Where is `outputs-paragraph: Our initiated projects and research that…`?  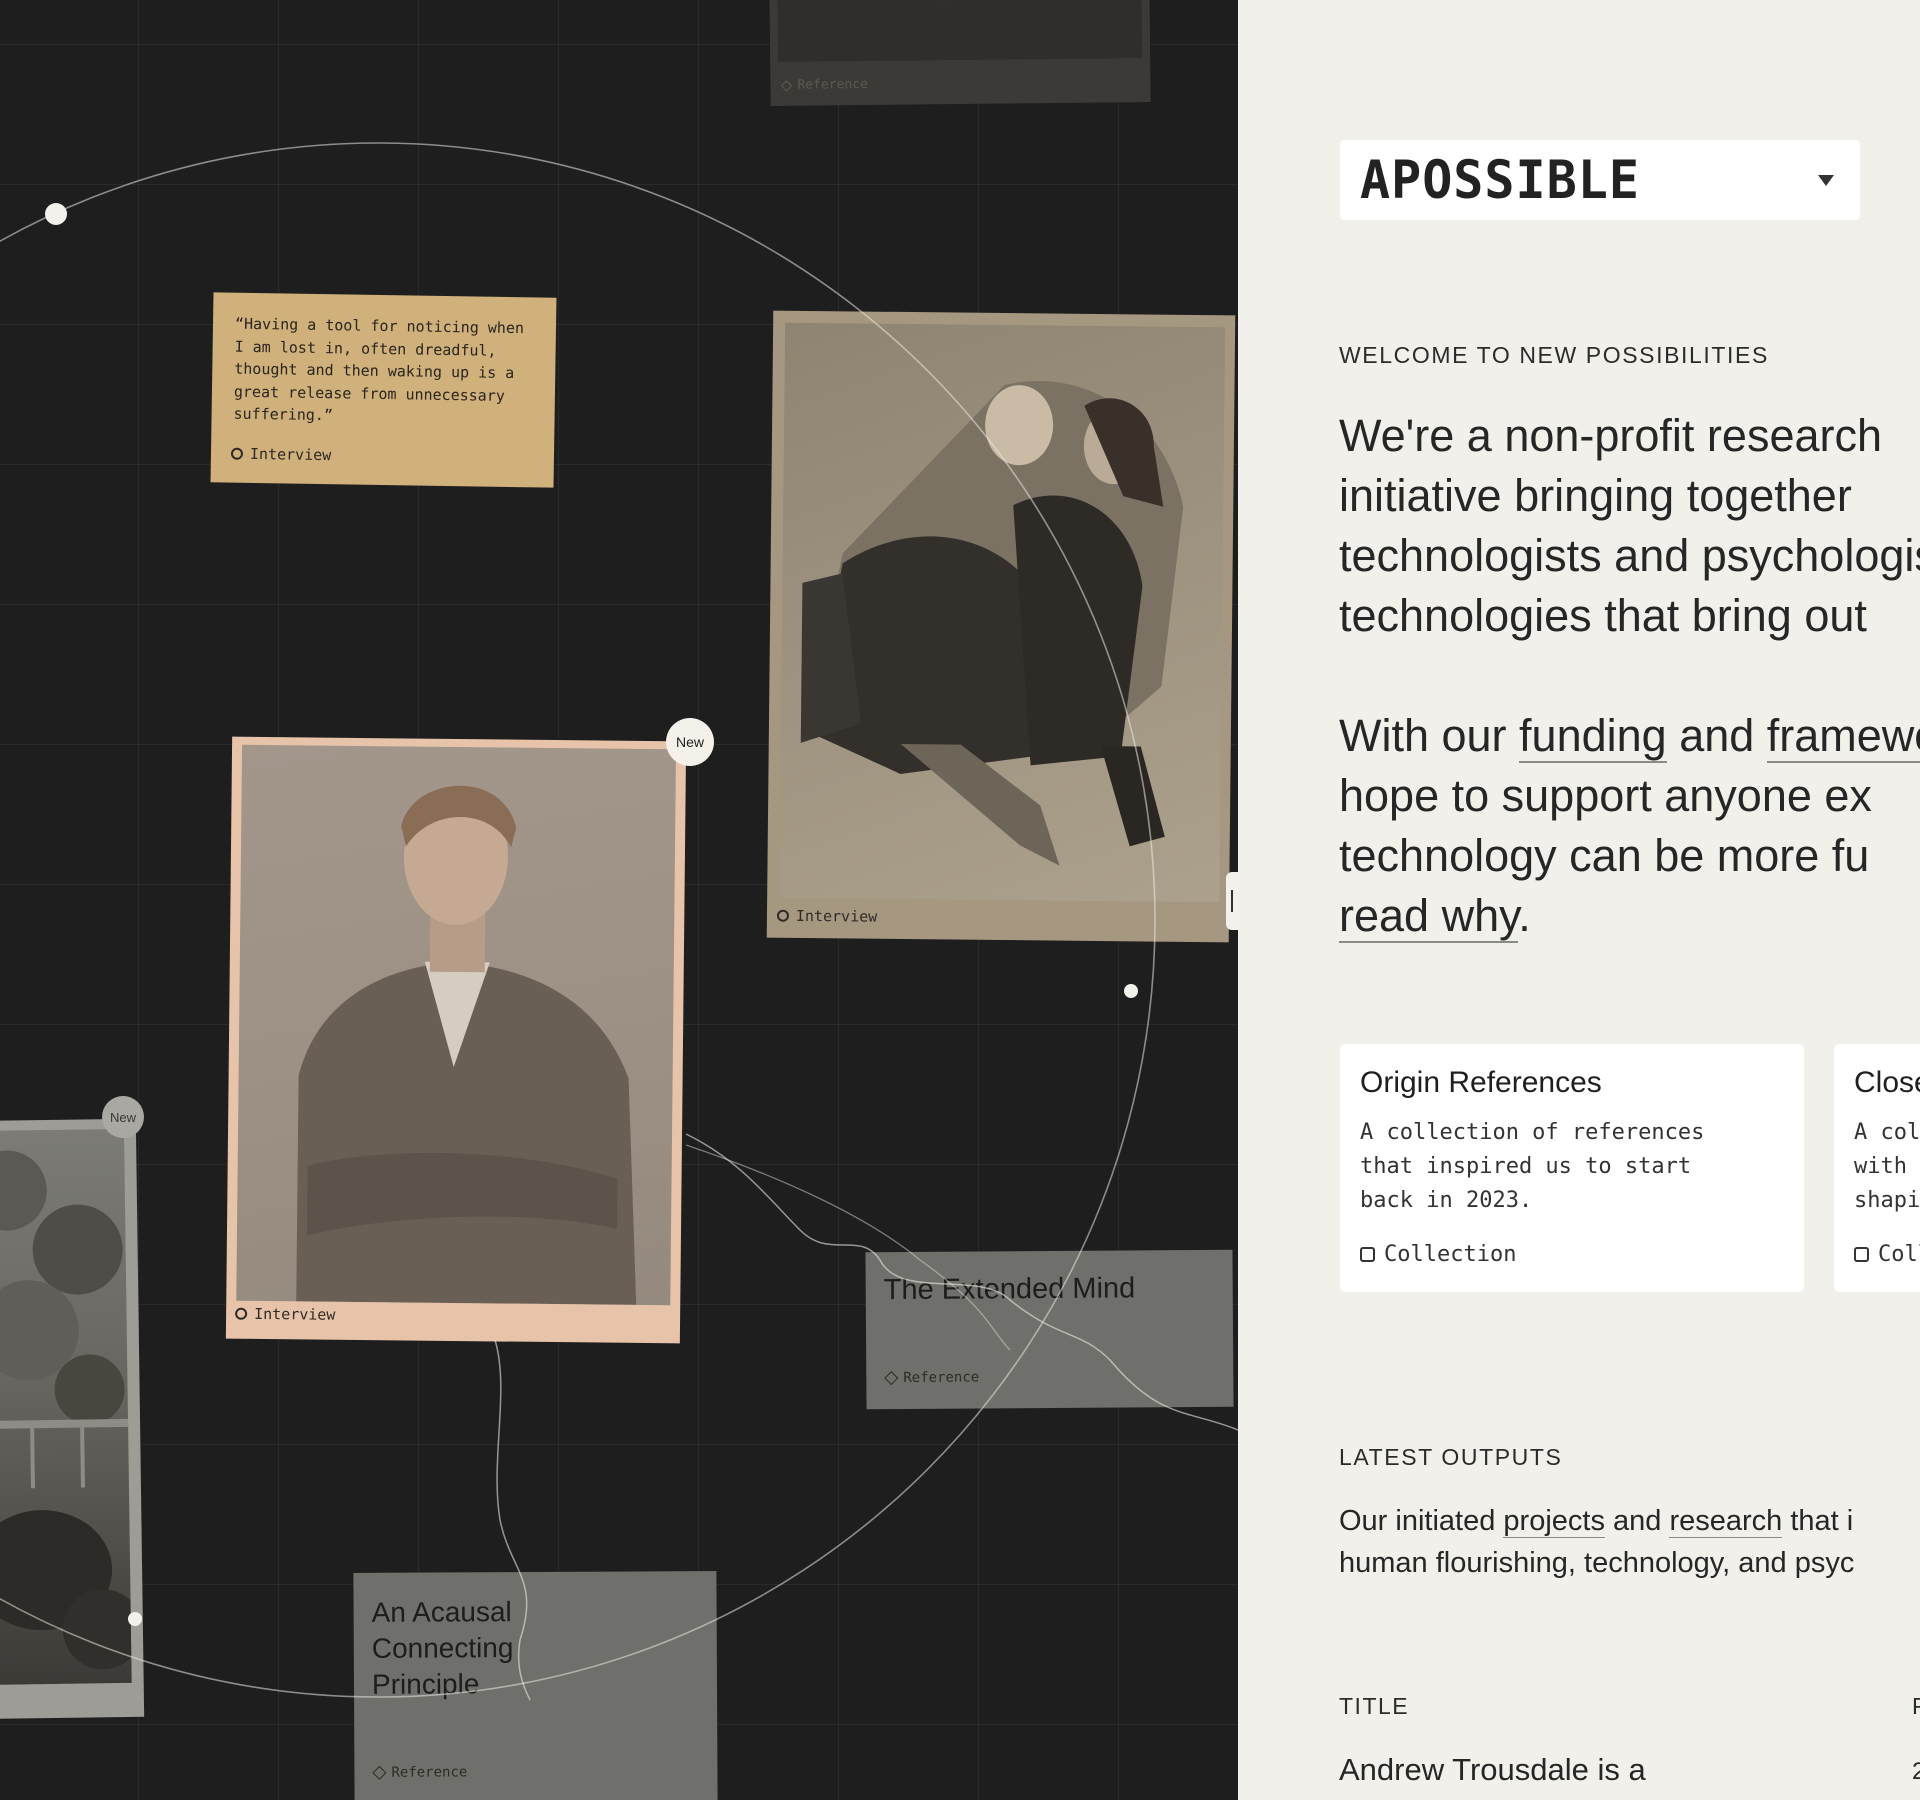
outputs-paragraph: Our initiated projects and research that… is located at coordinates (1597, 1542).